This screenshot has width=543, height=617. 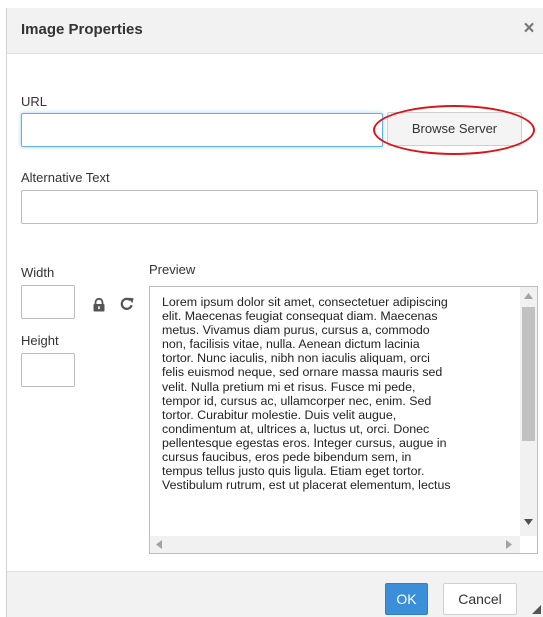 I want to click on alternative-text-input, so click(x=279, y=207).